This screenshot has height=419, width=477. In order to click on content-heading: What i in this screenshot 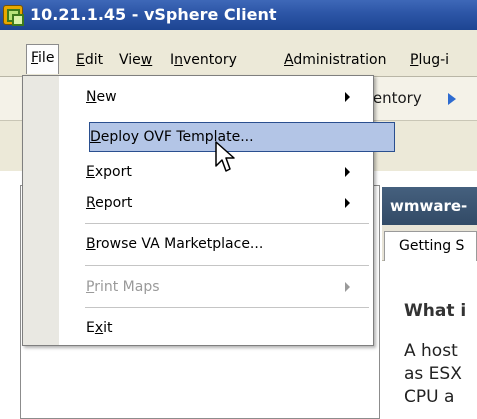, I will do `click(435, 311)`.